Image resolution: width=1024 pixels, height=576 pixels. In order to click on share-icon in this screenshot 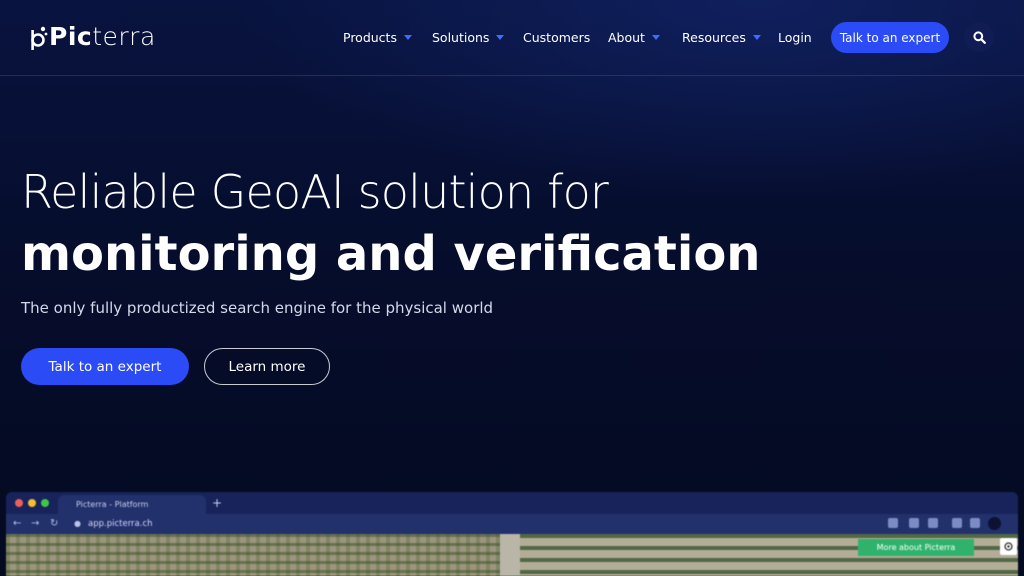, I will do `click(914, 523)`.